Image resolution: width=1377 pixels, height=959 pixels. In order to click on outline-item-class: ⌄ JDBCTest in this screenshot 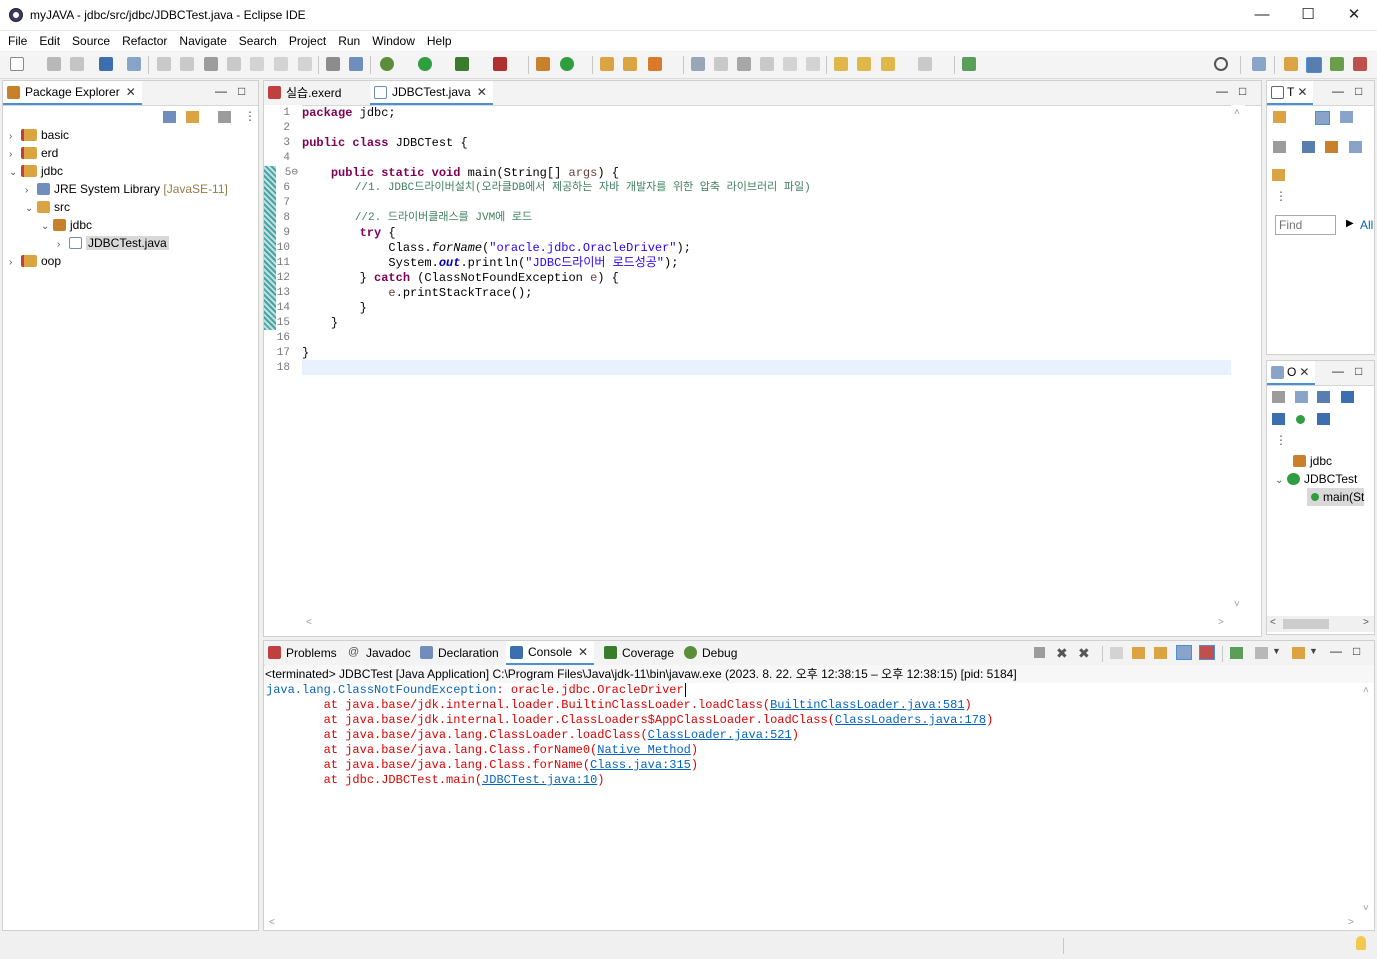, I will do `click(1316, 479)`.